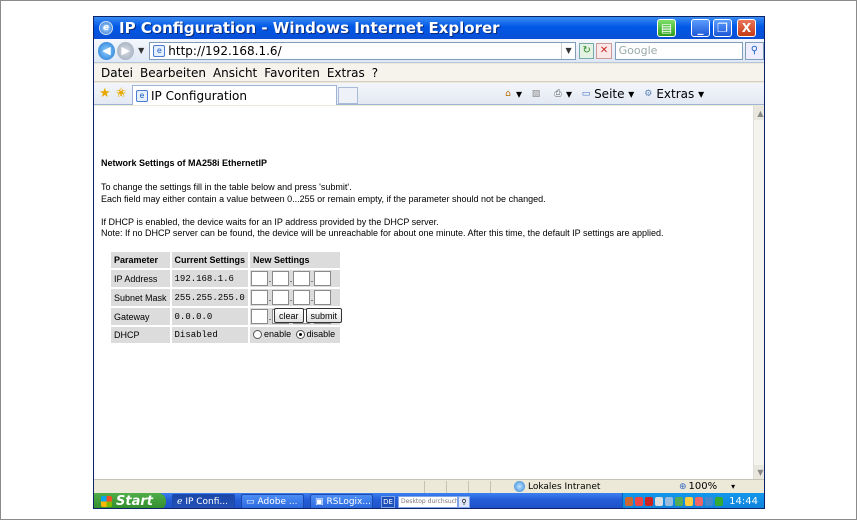  What do you see at coordinates (106, 28) in the screenshot?
I see `ie-logo-icon: e` at bounding box center [106, 28].